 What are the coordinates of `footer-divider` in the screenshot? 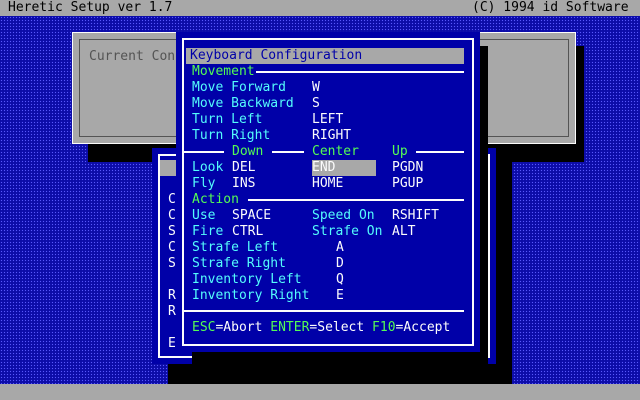 It's located at (324, 311).